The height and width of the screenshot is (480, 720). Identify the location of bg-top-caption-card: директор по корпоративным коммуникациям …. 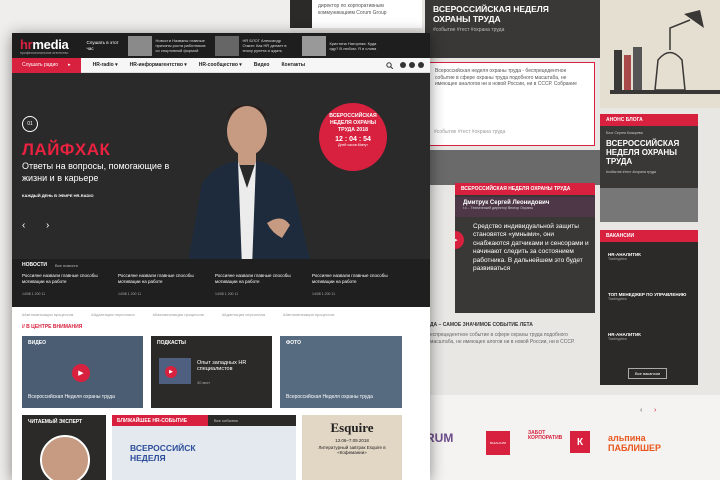
(367, 14).